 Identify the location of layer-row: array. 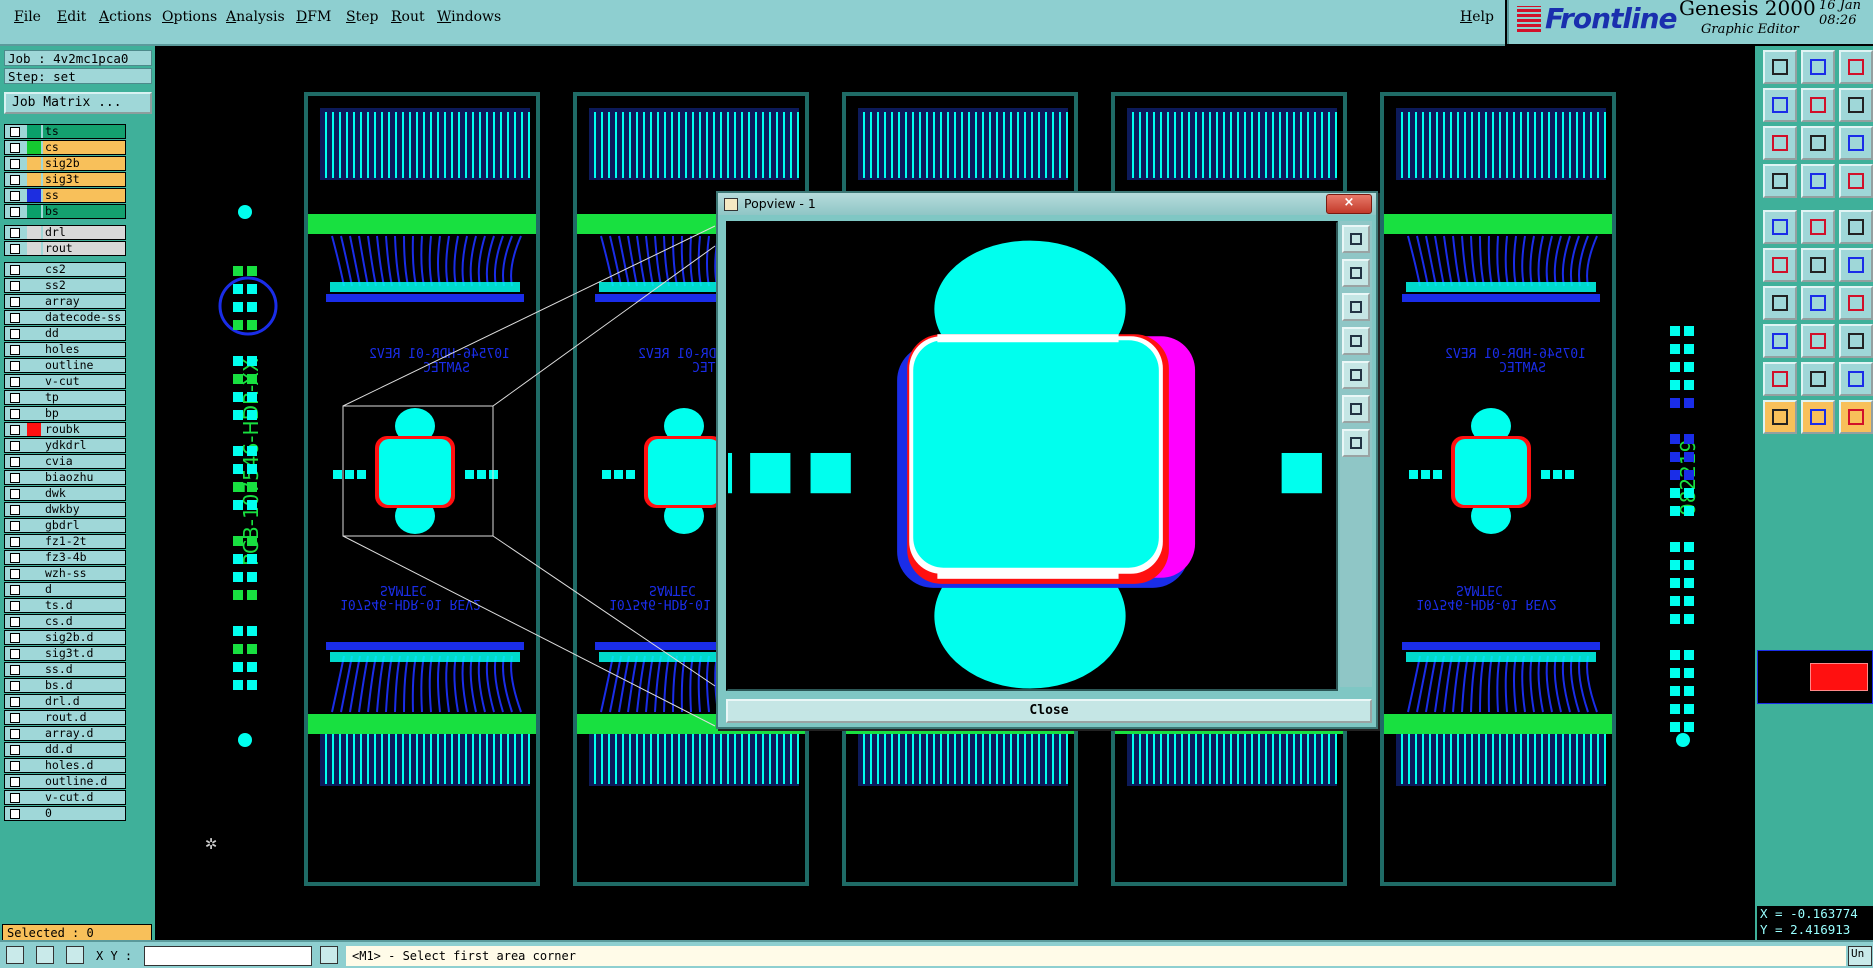
(65, 301).